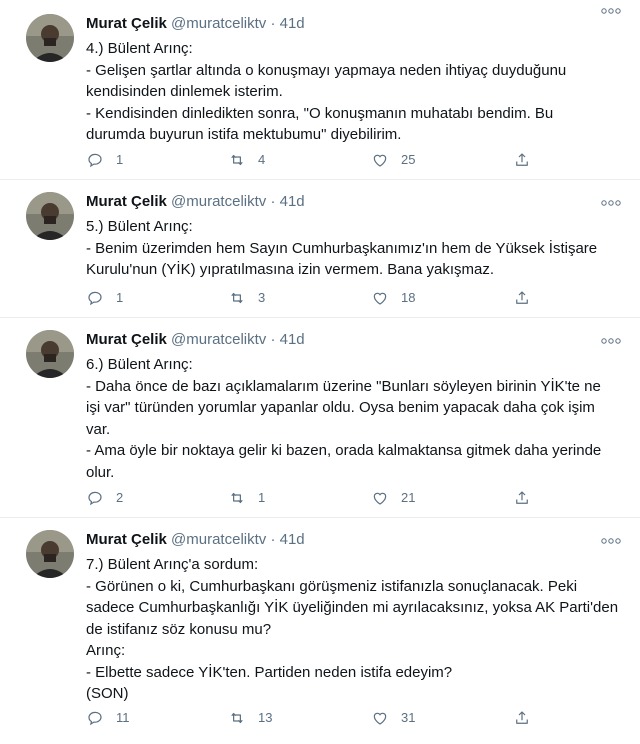 The width and height of the screenshot is (640, 744). Describe the element at coordinates (356, 718) in the screenshot. I see `tweet-actions: 11 13 31` at that location.